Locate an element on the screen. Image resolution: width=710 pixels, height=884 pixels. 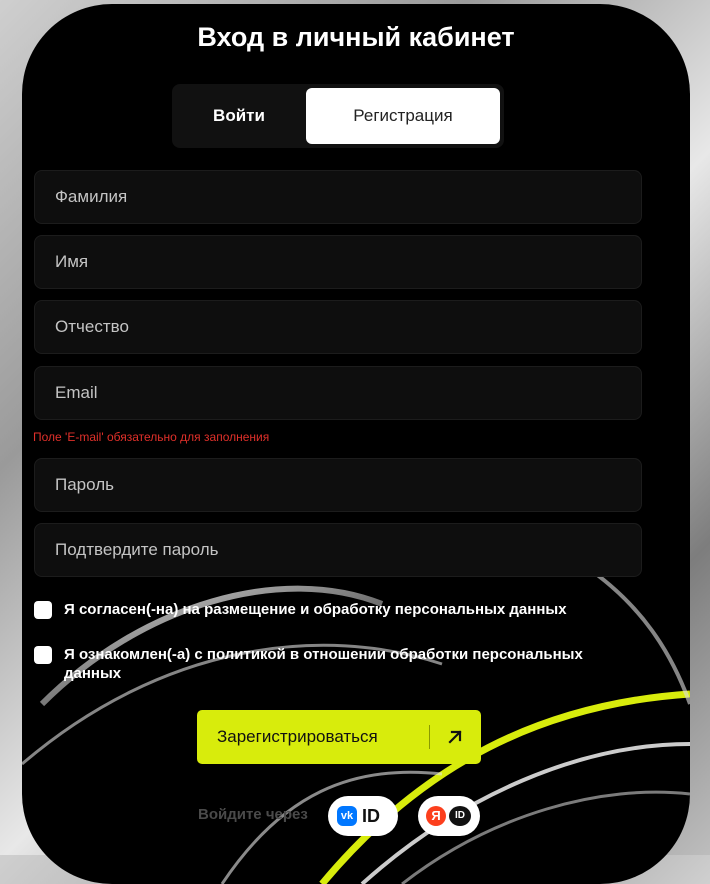
button-divider is located at coordinates (429, 737).